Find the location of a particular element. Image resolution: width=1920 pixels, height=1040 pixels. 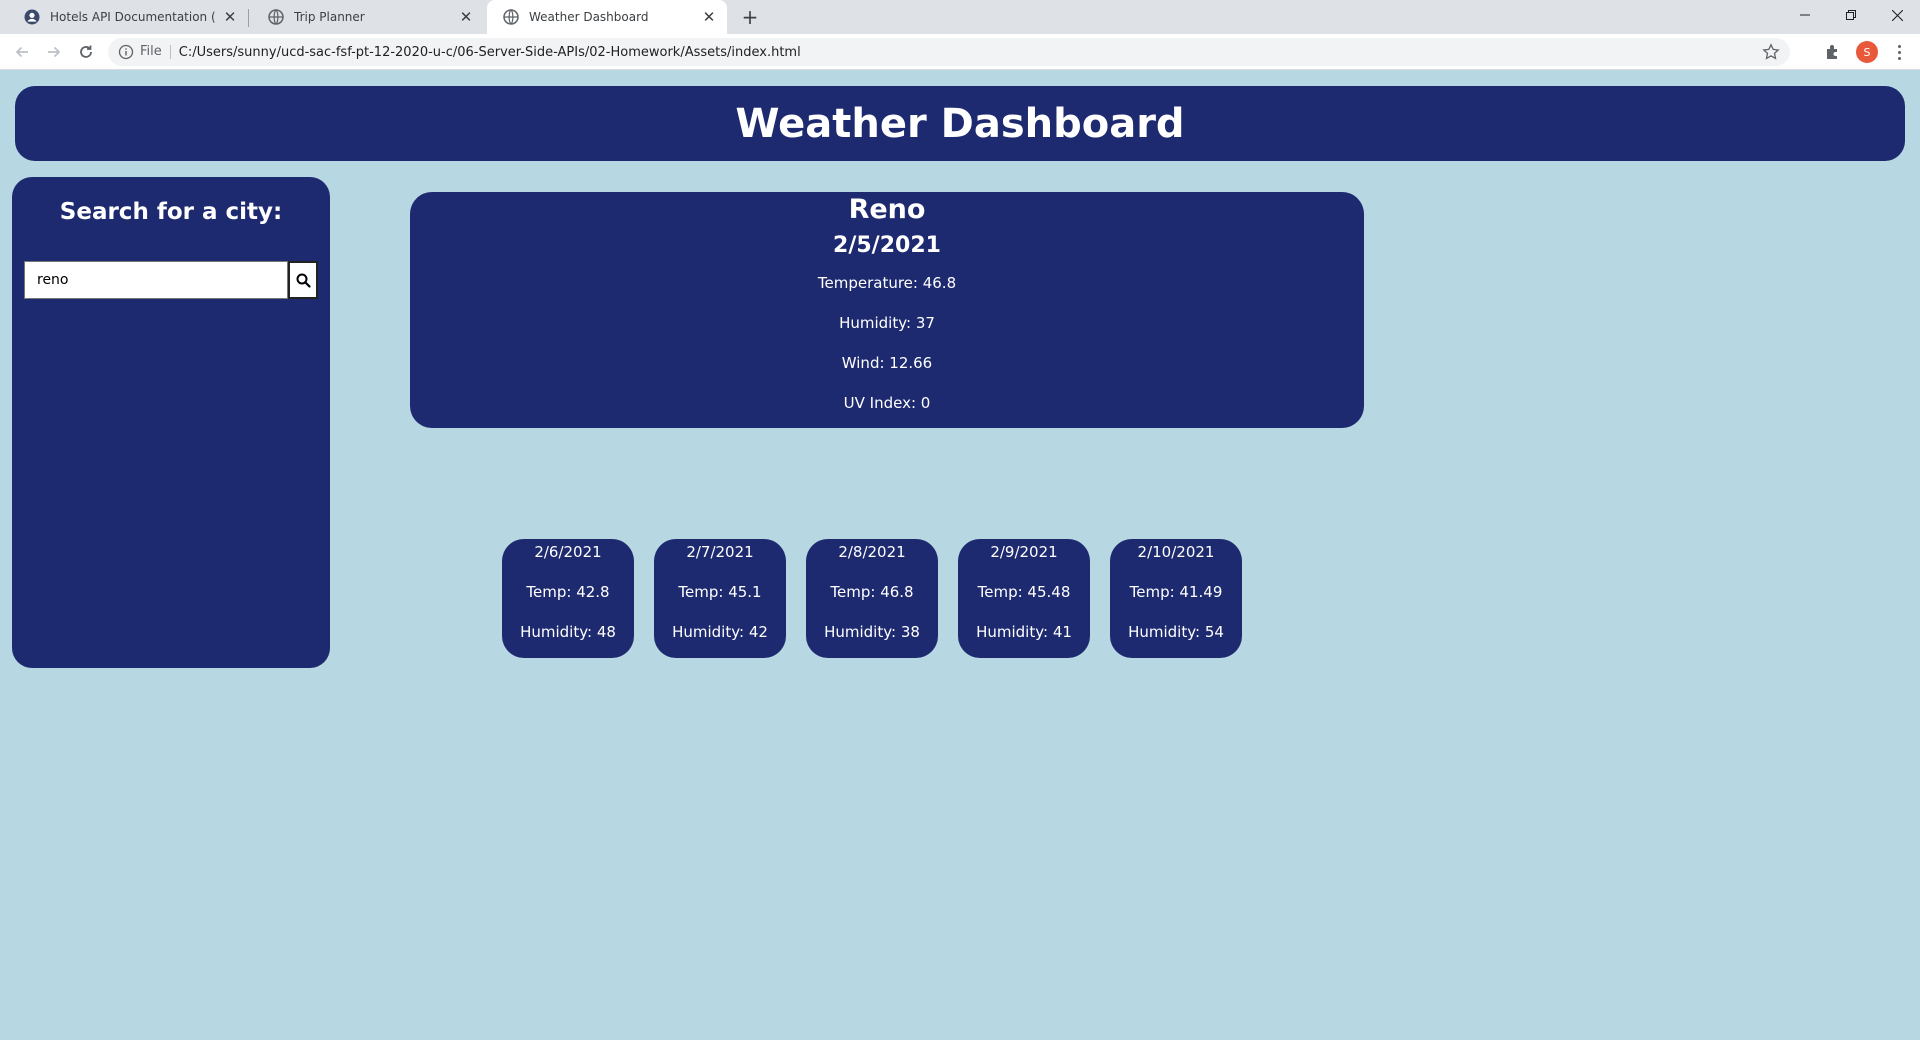

forecast-card: 2/6/2021 Temp: 42.8 Humidity: 48 is located at coordinates (568, 598).